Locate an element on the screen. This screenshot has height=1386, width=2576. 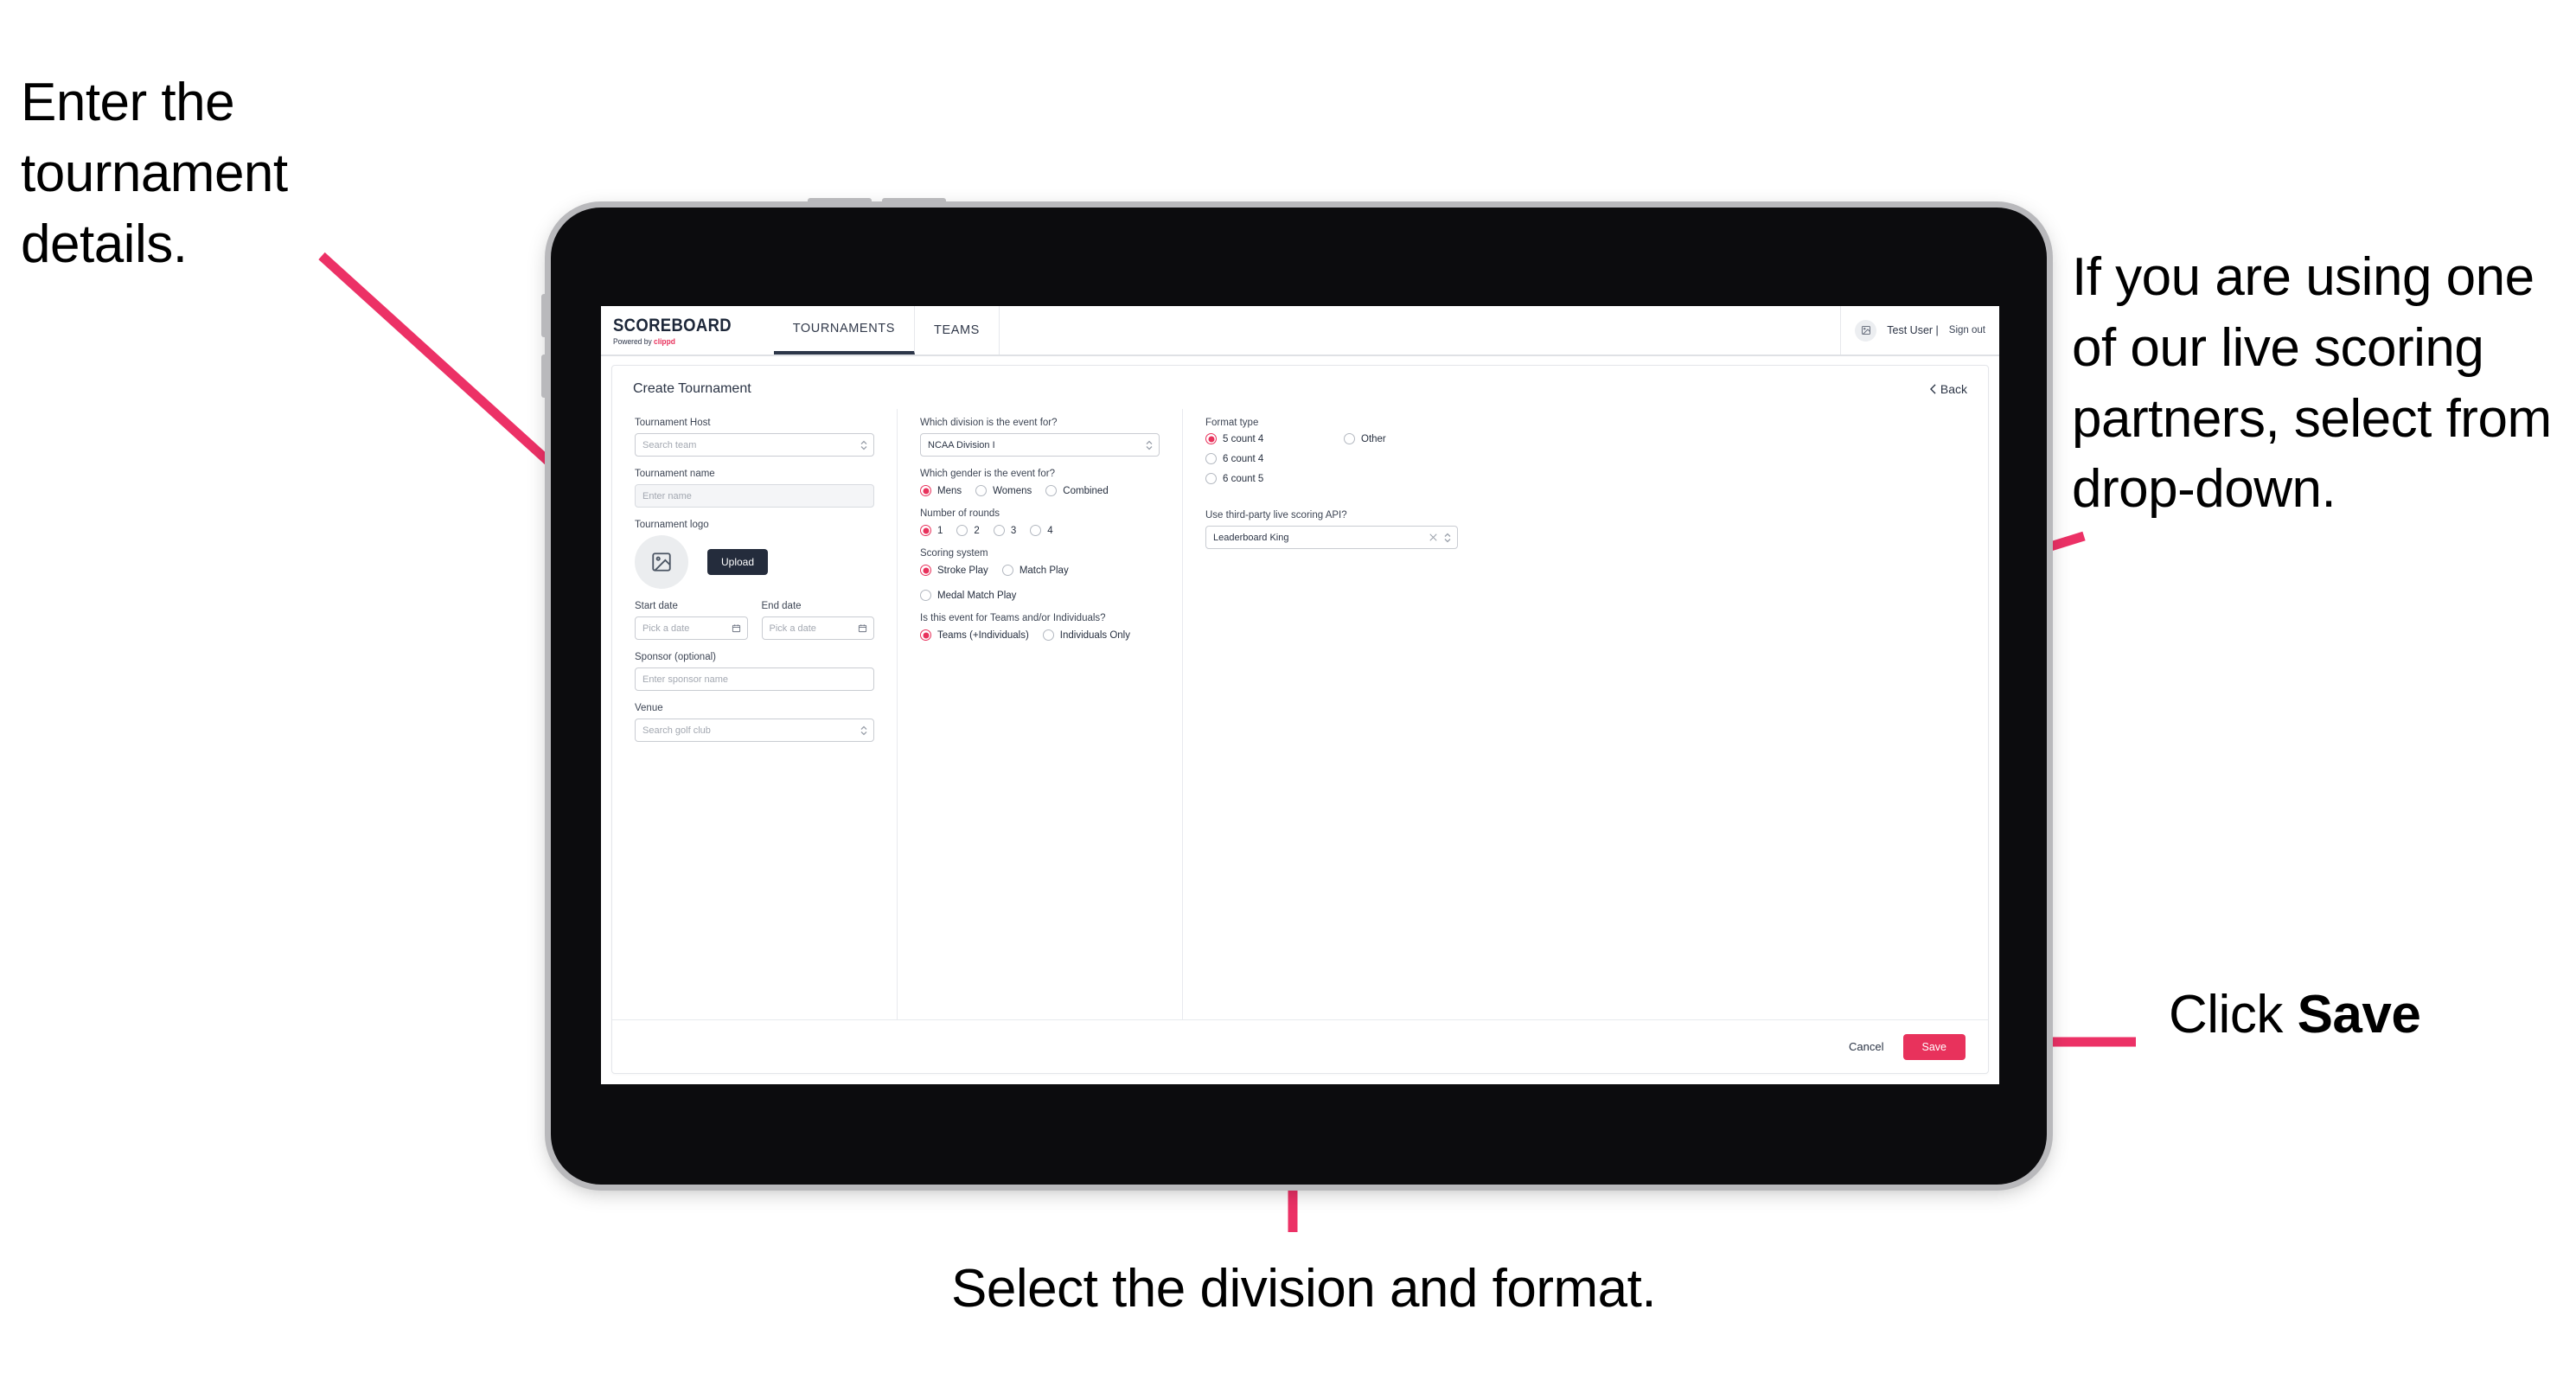
start-date-field: Start date Pick a date is located at coordinates (692, 621).